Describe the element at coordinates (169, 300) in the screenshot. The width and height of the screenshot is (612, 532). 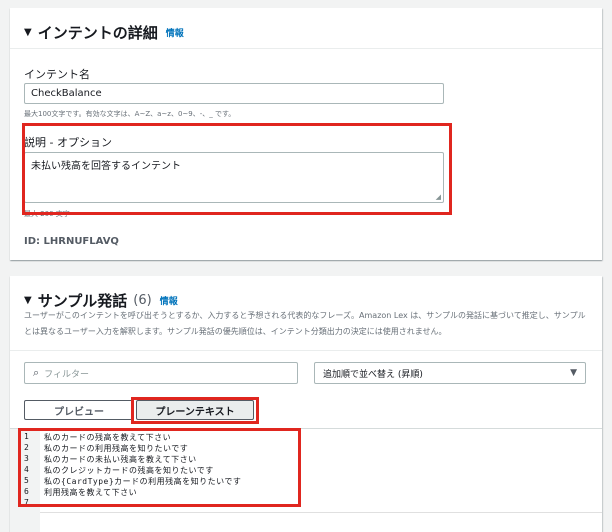
I see `sample-utterances-info-link: 情報` at that location.